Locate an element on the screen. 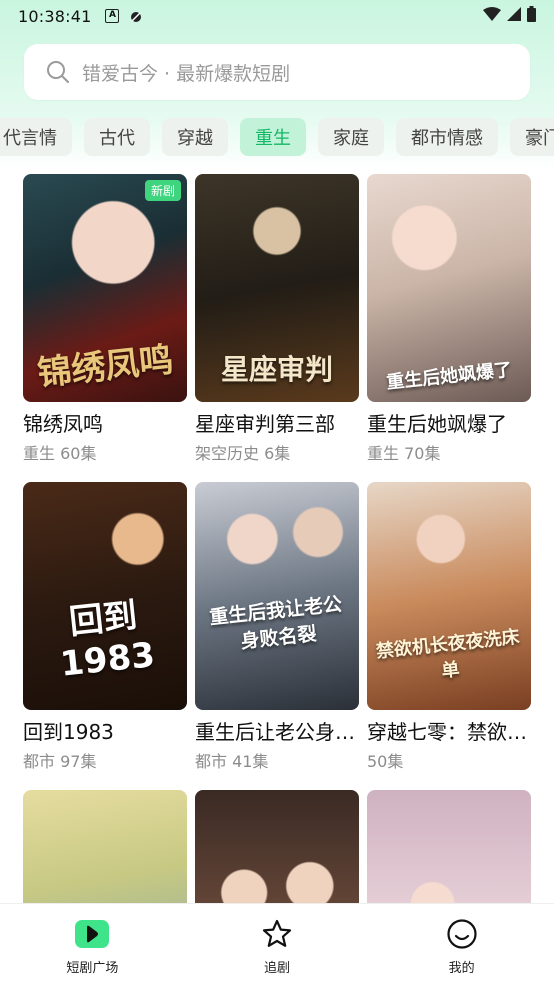 Image resolution: width=554 pixels, height=984 pixels. drama-card: 禁欲机长夜夜洗床单 穿越七零：禁欲… 50集 is located at coordinates (449, 626).